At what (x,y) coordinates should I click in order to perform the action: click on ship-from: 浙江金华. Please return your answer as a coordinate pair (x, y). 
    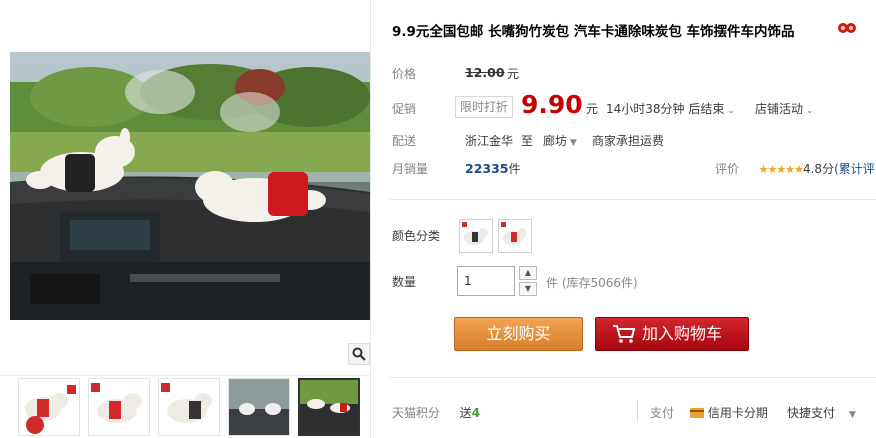
    Looking at the image, I should click on (489, 141).